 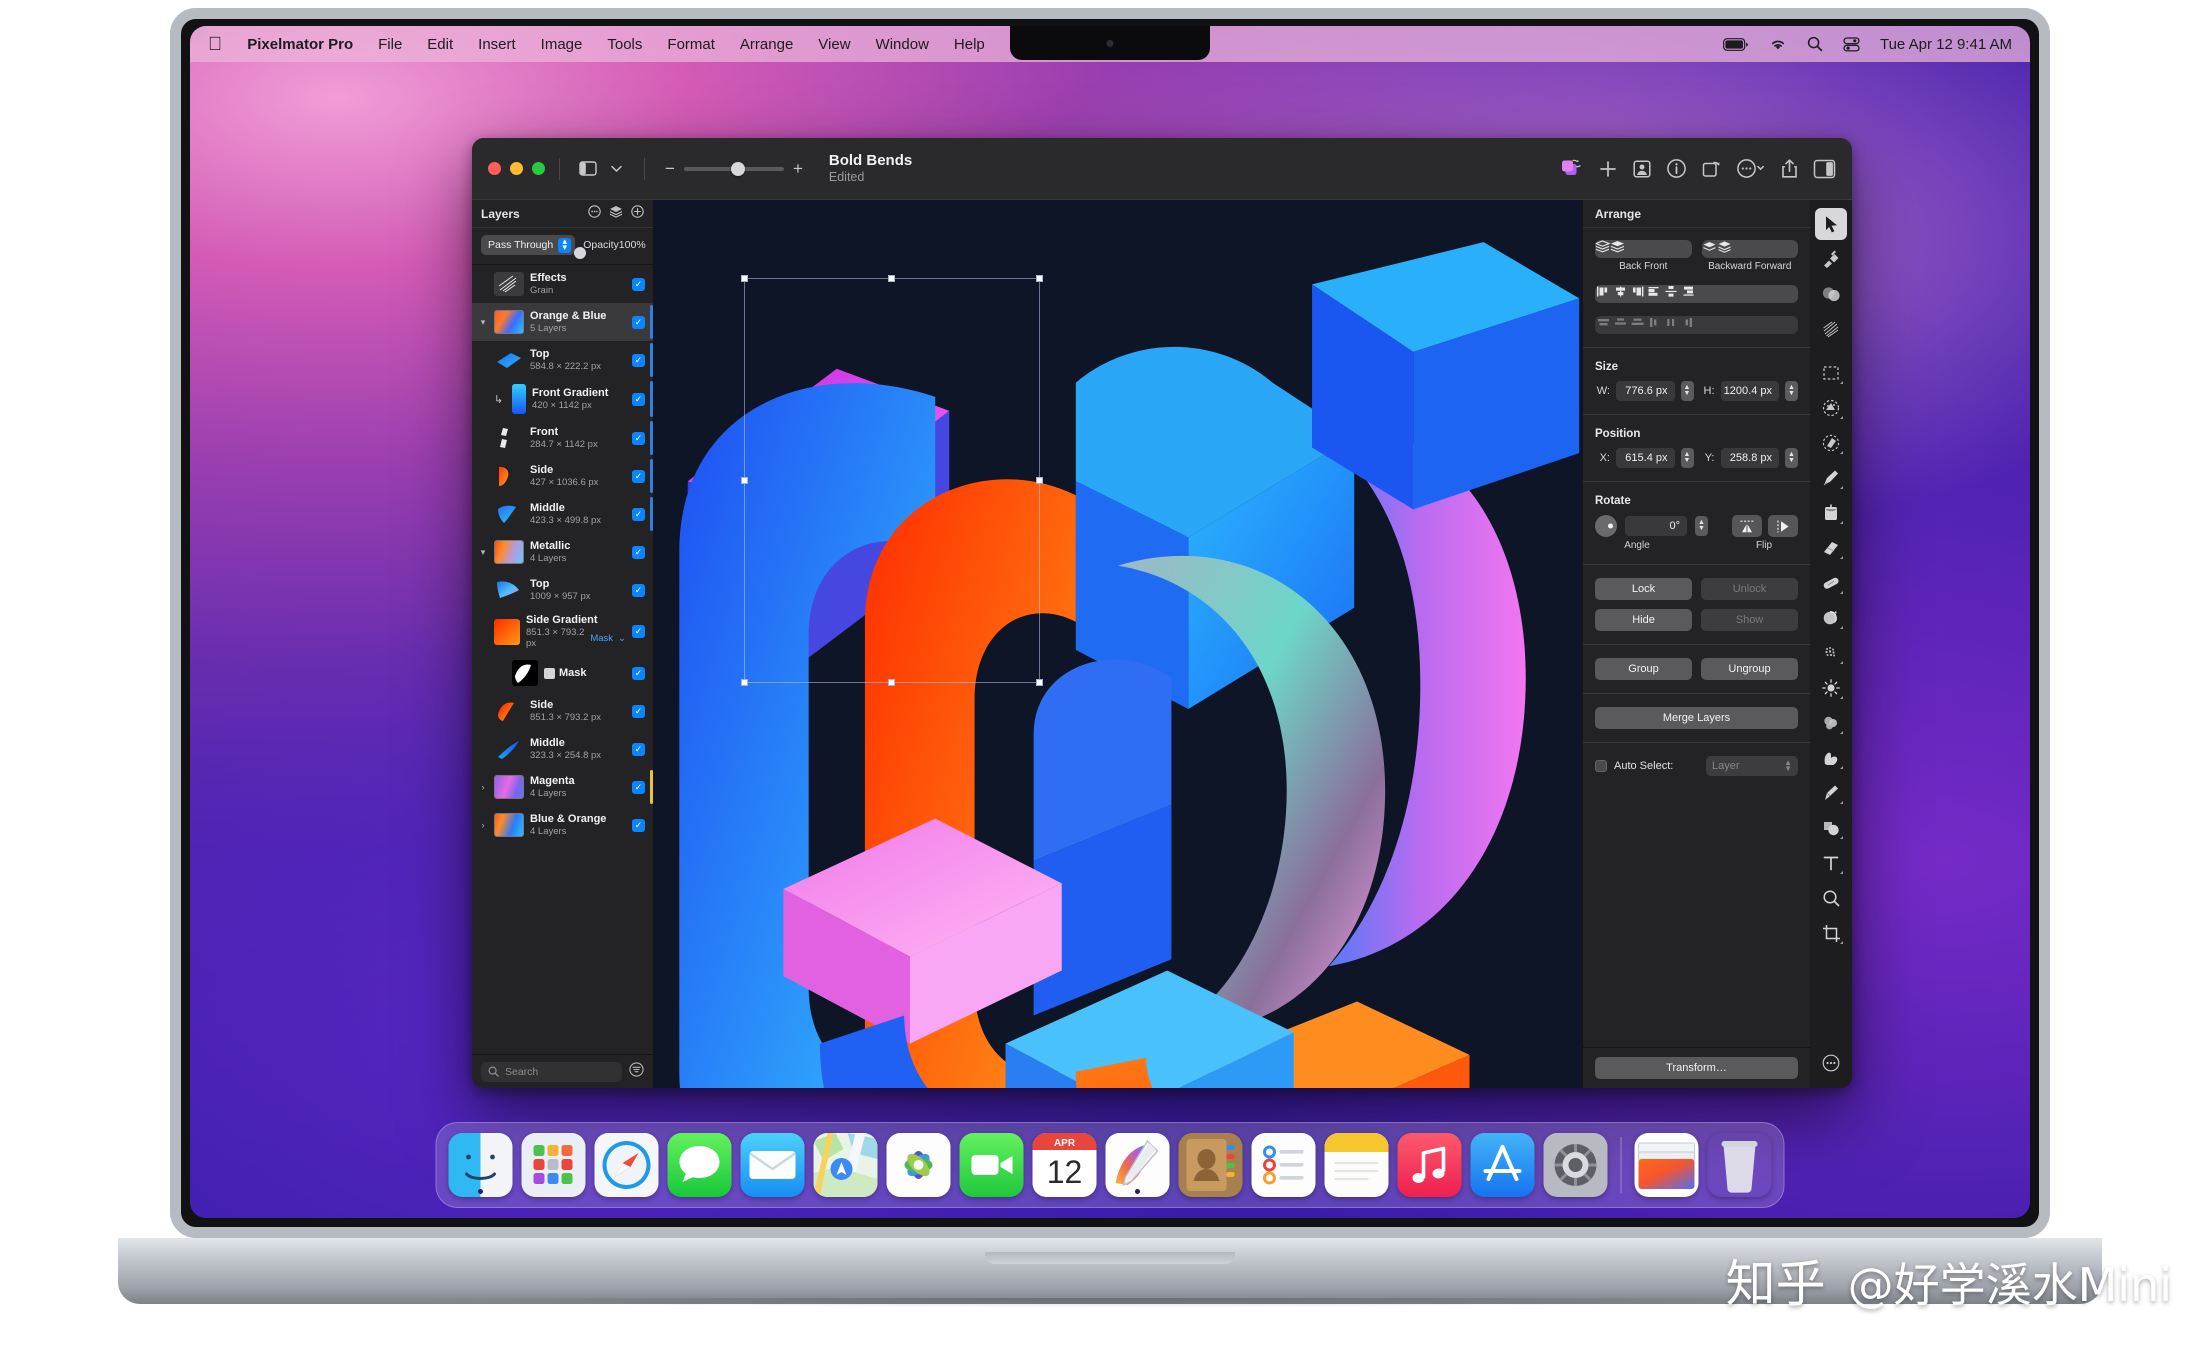 I want to click on dock-item-finder, so click(x=480, y=1165).